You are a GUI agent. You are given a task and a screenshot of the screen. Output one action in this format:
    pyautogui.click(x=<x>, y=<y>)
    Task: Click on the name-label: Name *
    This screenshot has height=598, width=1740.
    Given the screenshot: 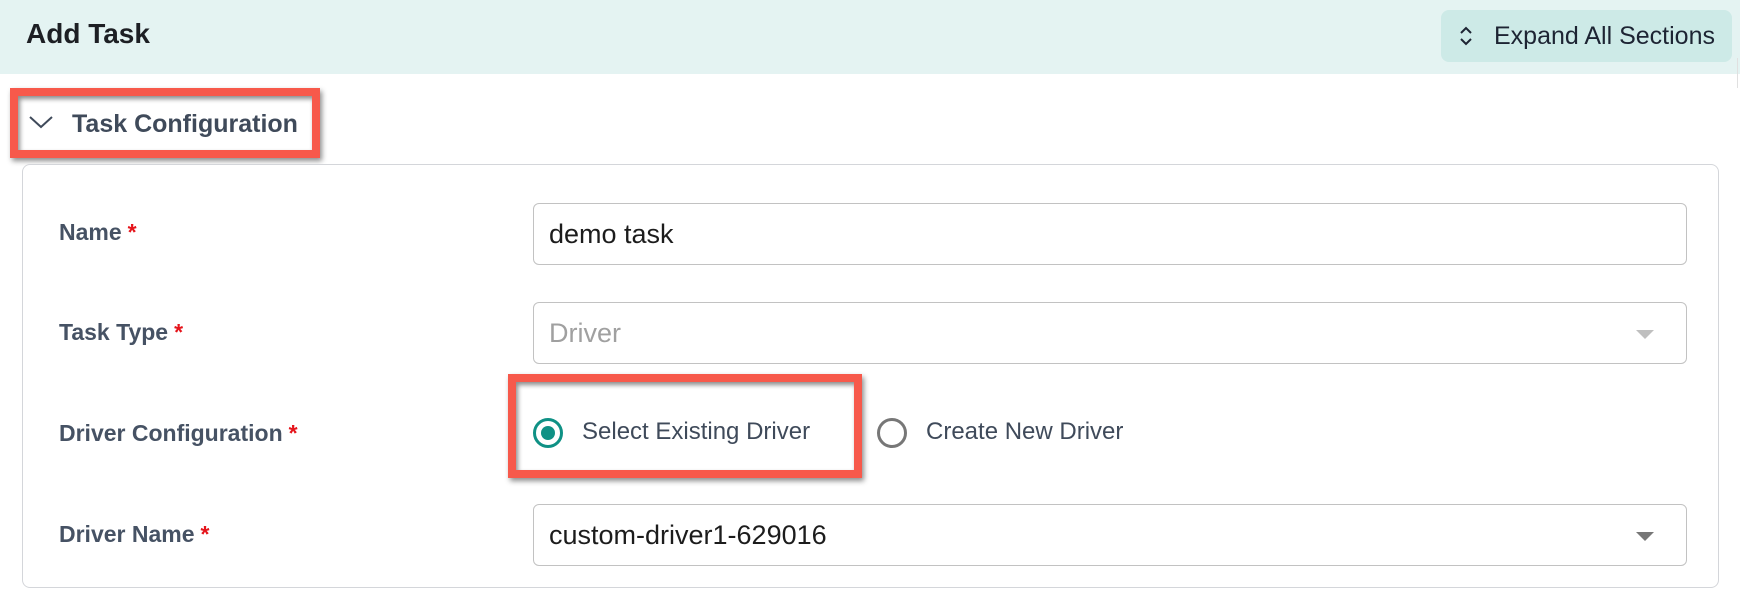 What is the action you would take?
    pyautogui.click(x=98, y=232)
    